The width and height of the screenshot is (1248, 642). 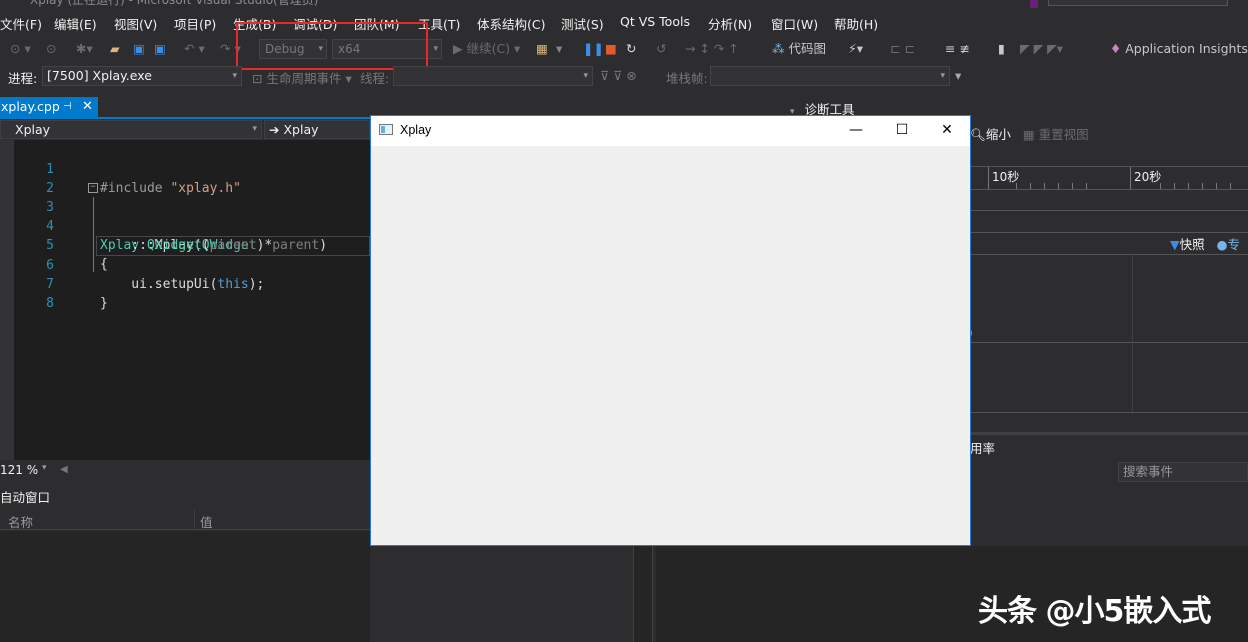 What do you see at coordinates (87, 107) in the screenshot?
I see `close-icon: ✕` at bounding box center [87, 107].